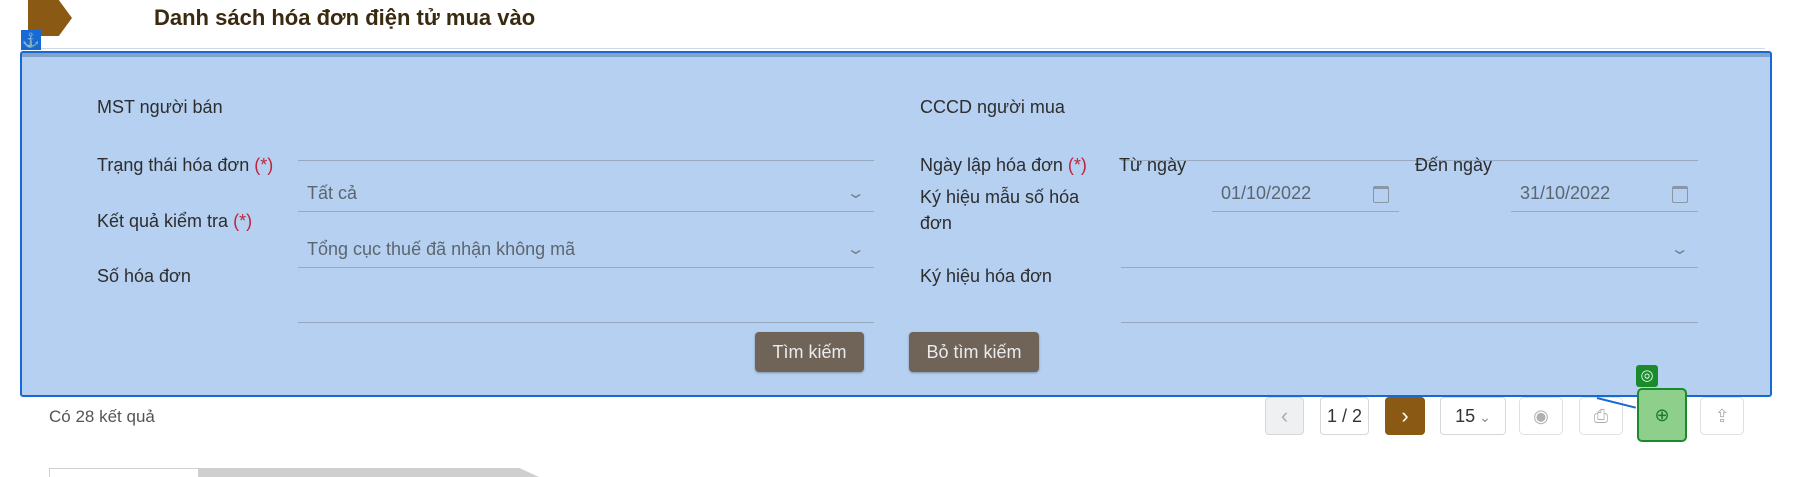 The image size is (1793, 477). I want to click on page-indicator: 1 / 2, so click(1344, 416).